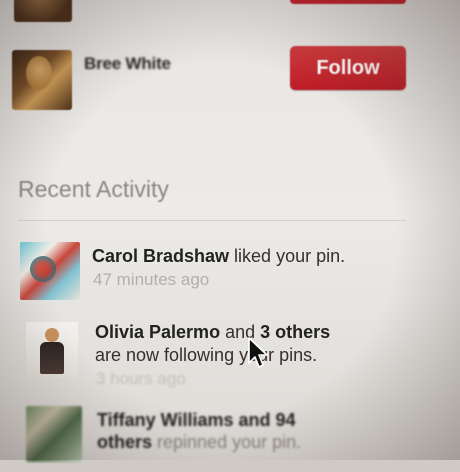  I want to click on activity-time: 3 hours ago, so click(141, 378).